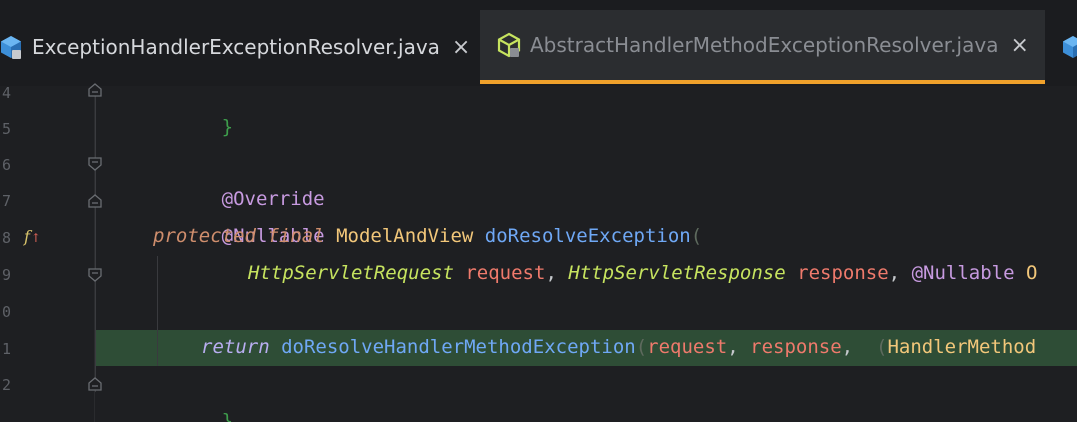  What do you see at coordinates (7, 201) in the screenshot?
I see `line-number: 7` at bounding box center [7, 201].